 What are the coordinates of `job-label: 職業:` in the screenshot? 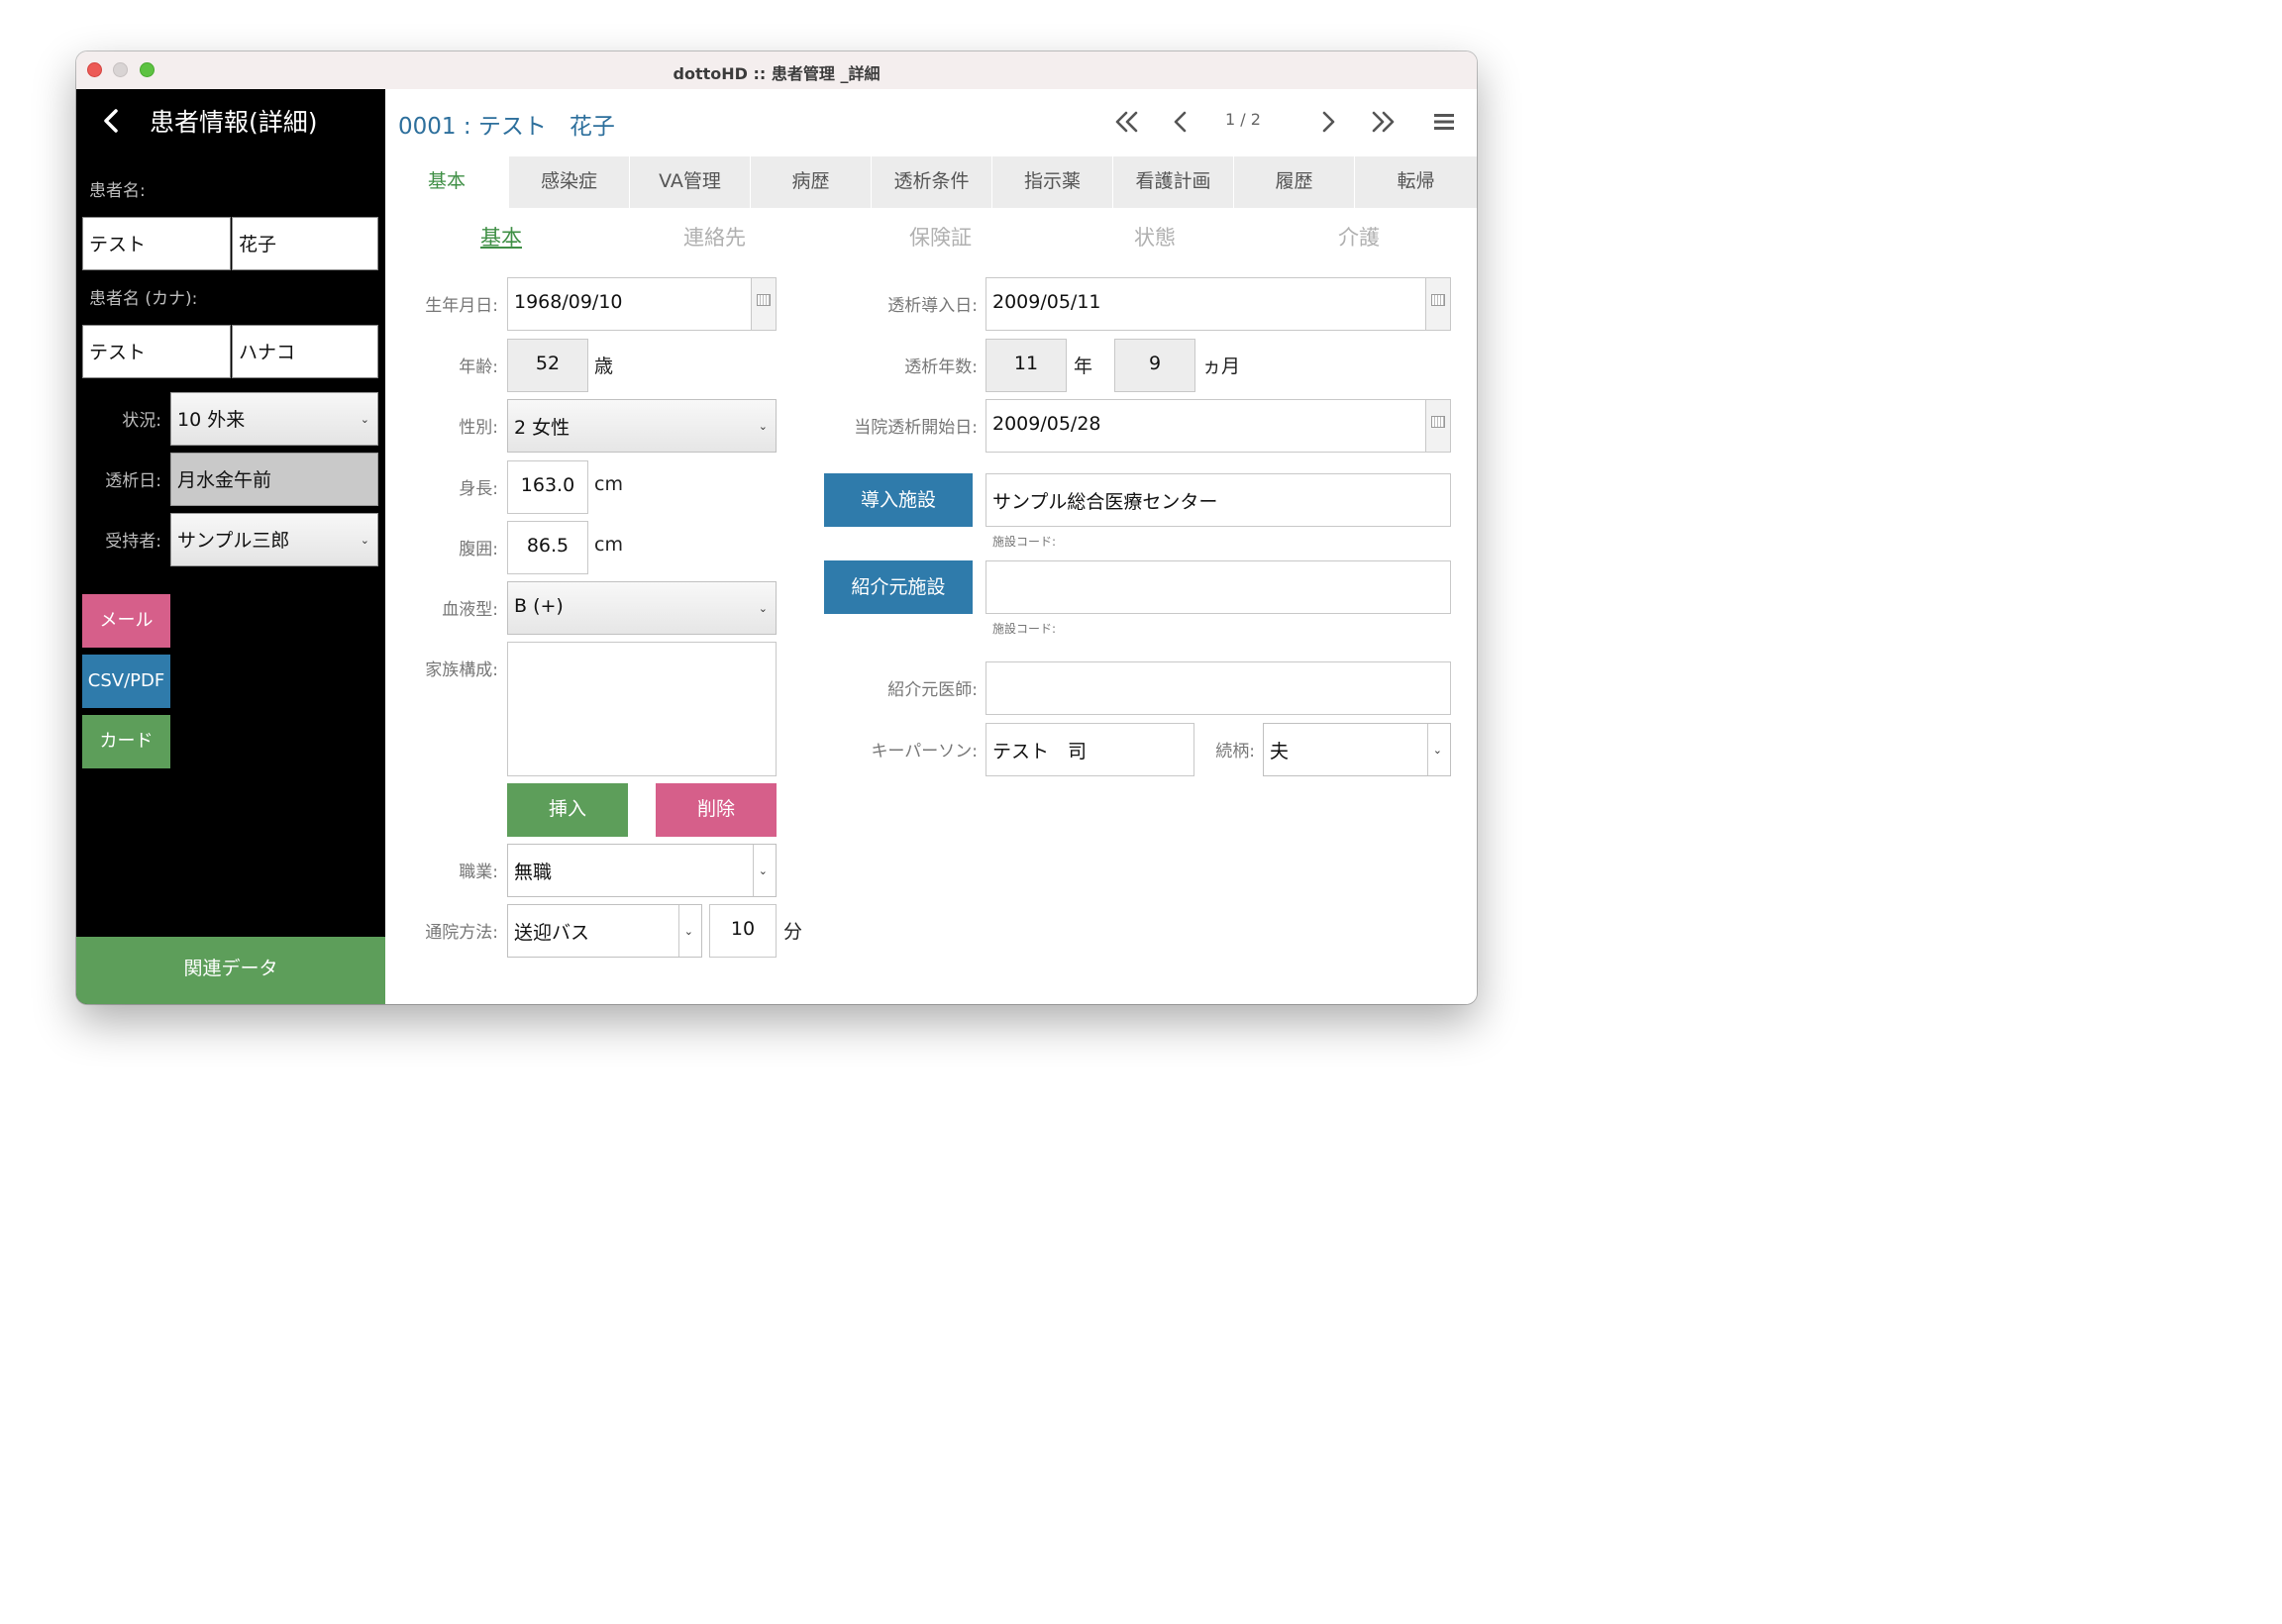 It's located at (478, 872).